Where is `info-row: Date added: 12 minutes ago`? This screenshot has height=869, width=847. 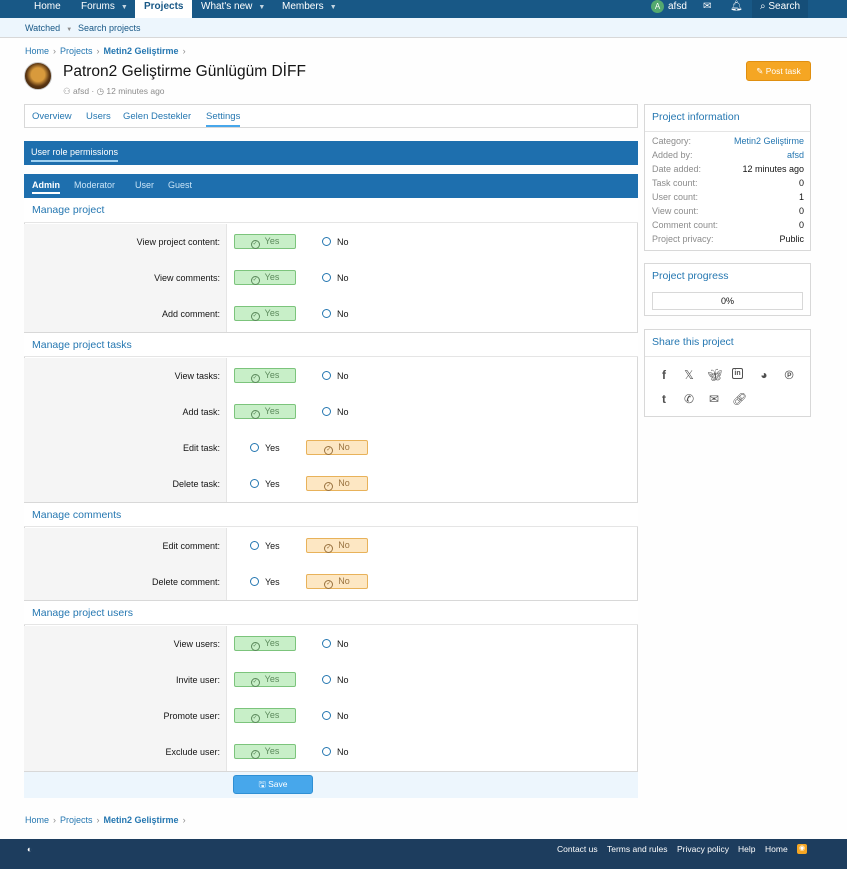
info-row: Date added: 12 minutes ago is located at coordinates (728, 169).